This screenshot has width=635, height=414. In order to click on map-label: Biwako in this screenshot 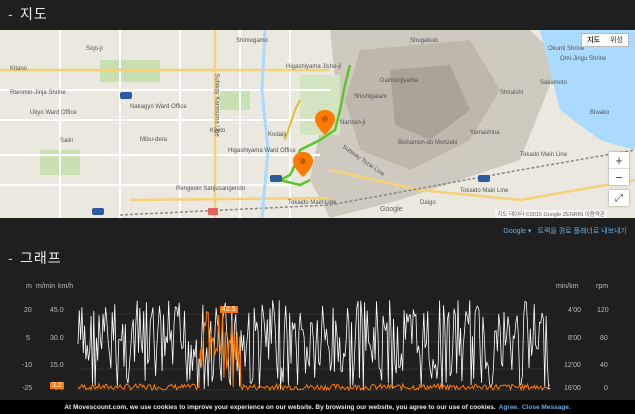, I will do `click(600, 113)`.